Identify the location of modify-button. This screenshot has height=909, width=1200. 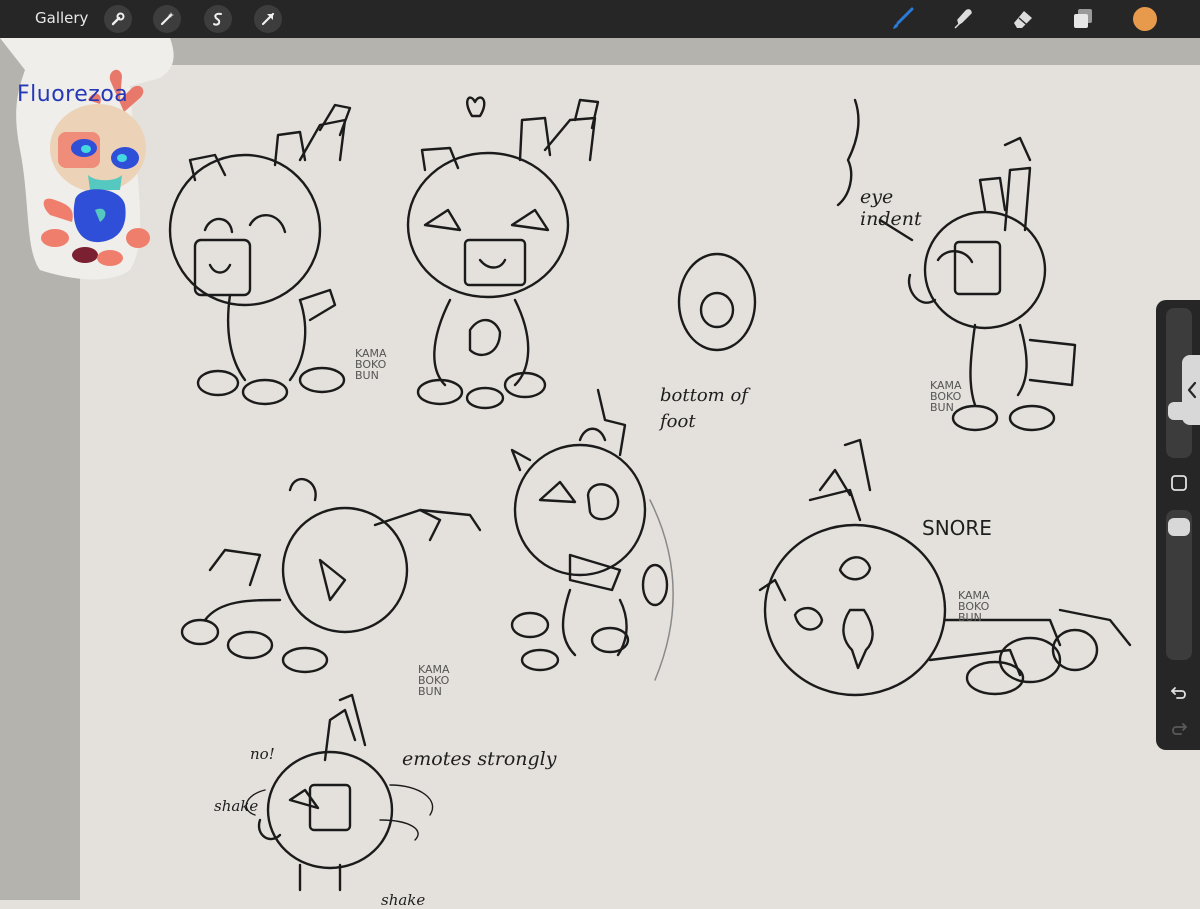
(1179, 483).